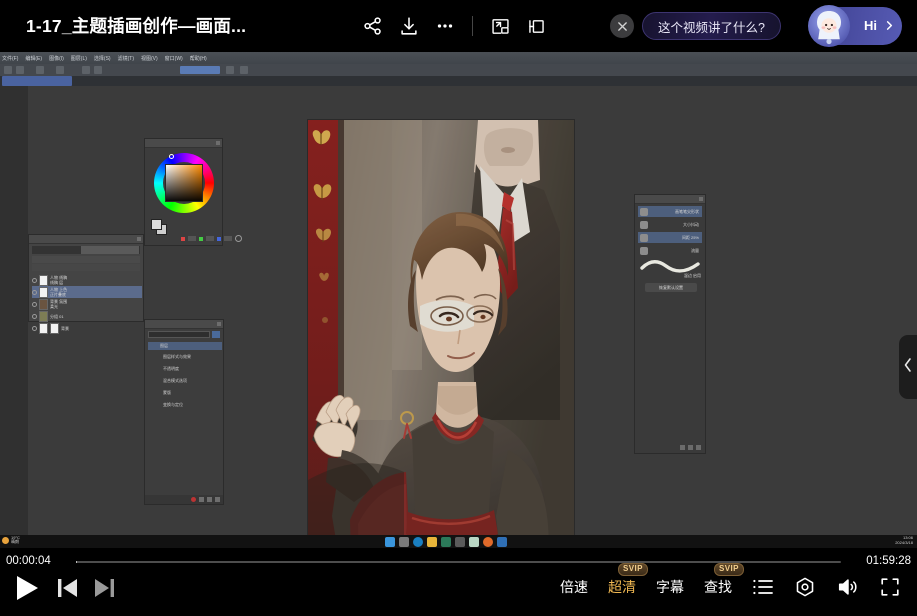  I want to click on taskbar-clock: 13:06 2024/3/18, so click(904, 540).